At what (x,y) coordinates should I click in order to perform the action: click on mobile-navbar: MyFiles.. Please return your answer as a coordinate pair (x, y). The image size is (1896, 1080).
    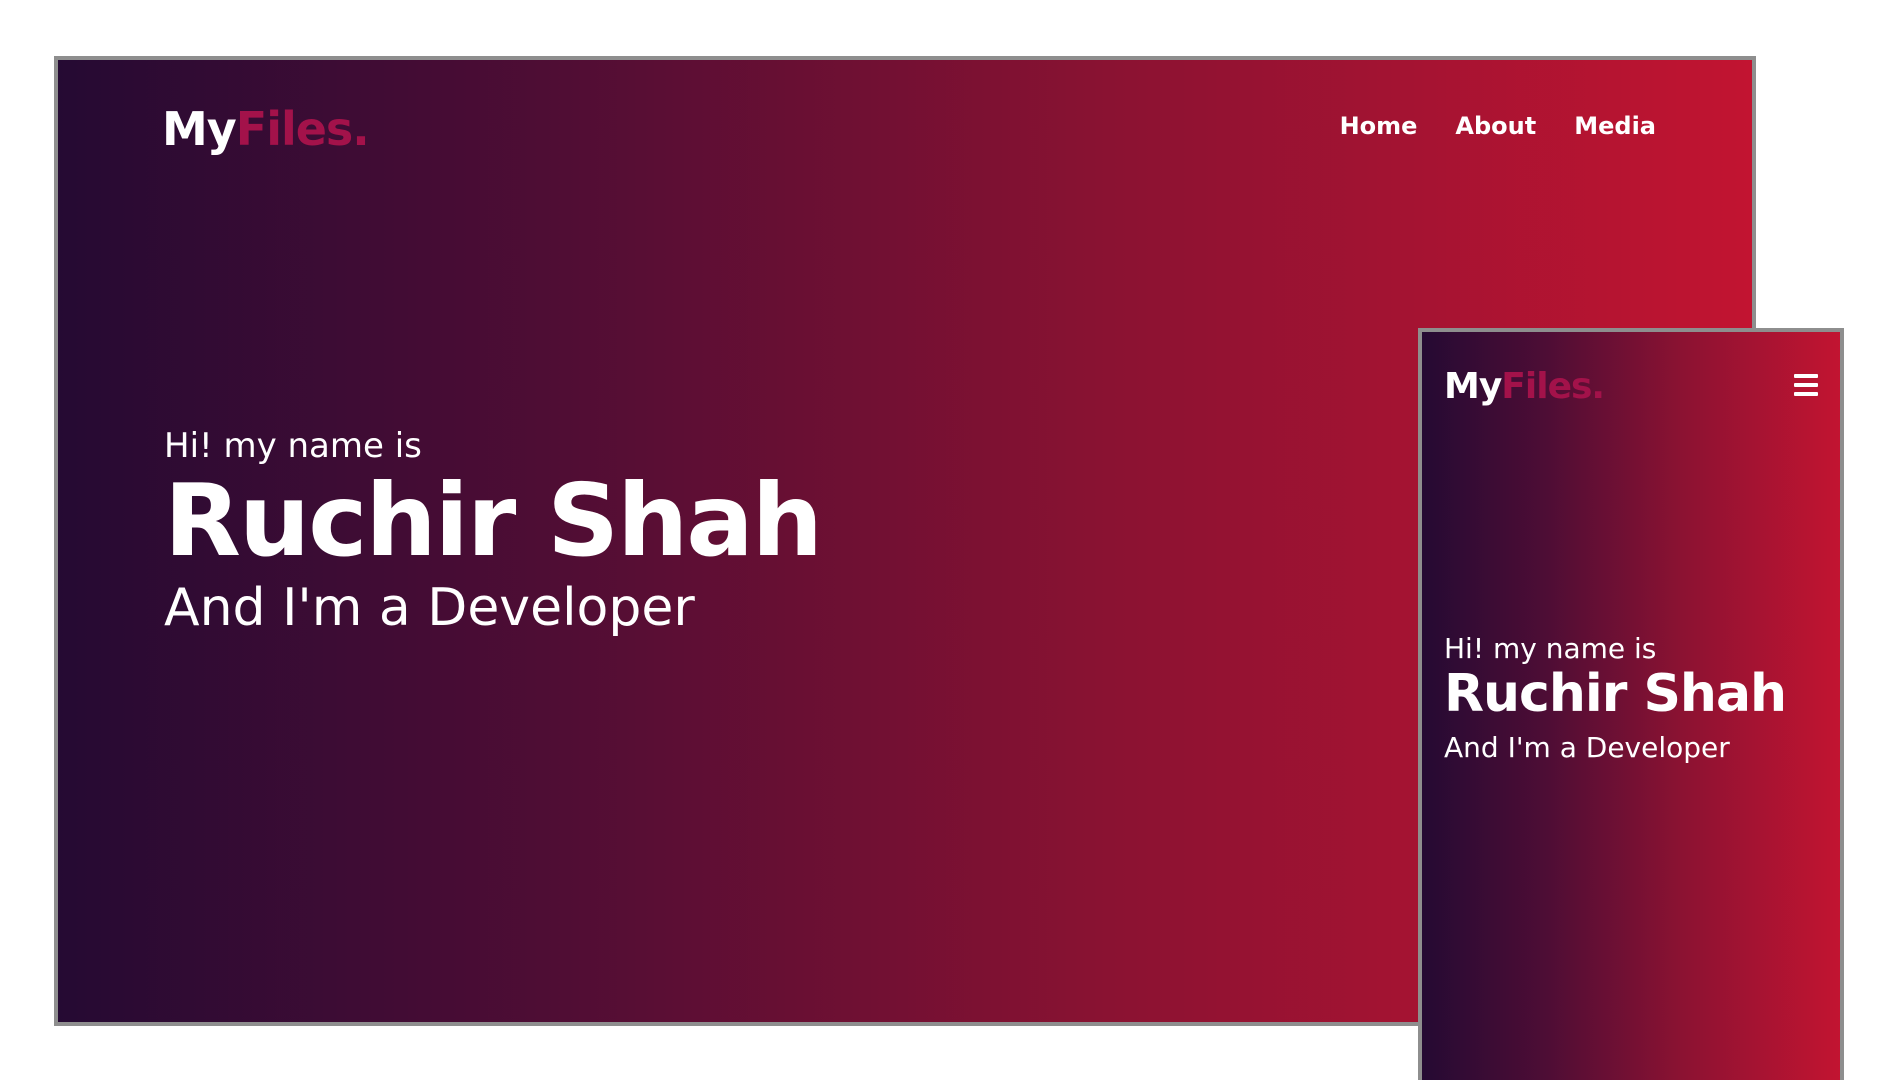
    Looking at the image, I should click on (1631, 382).